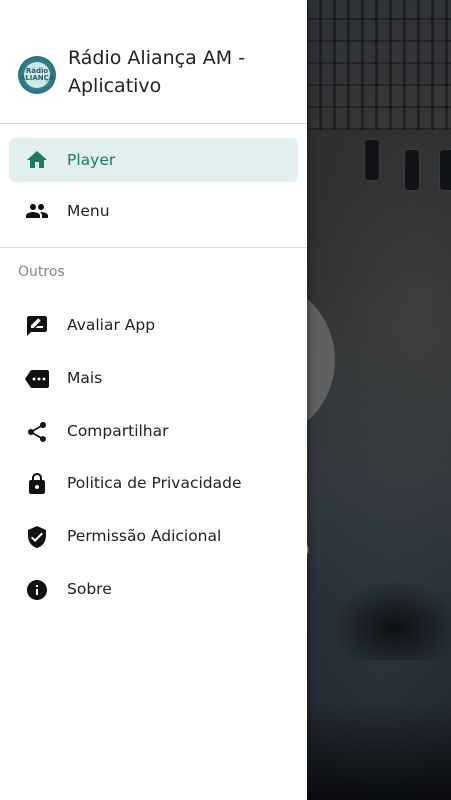 This screenshot has height=800, width=451. I want to click on menu-item-label: Compartilhar, so click(118, 431).